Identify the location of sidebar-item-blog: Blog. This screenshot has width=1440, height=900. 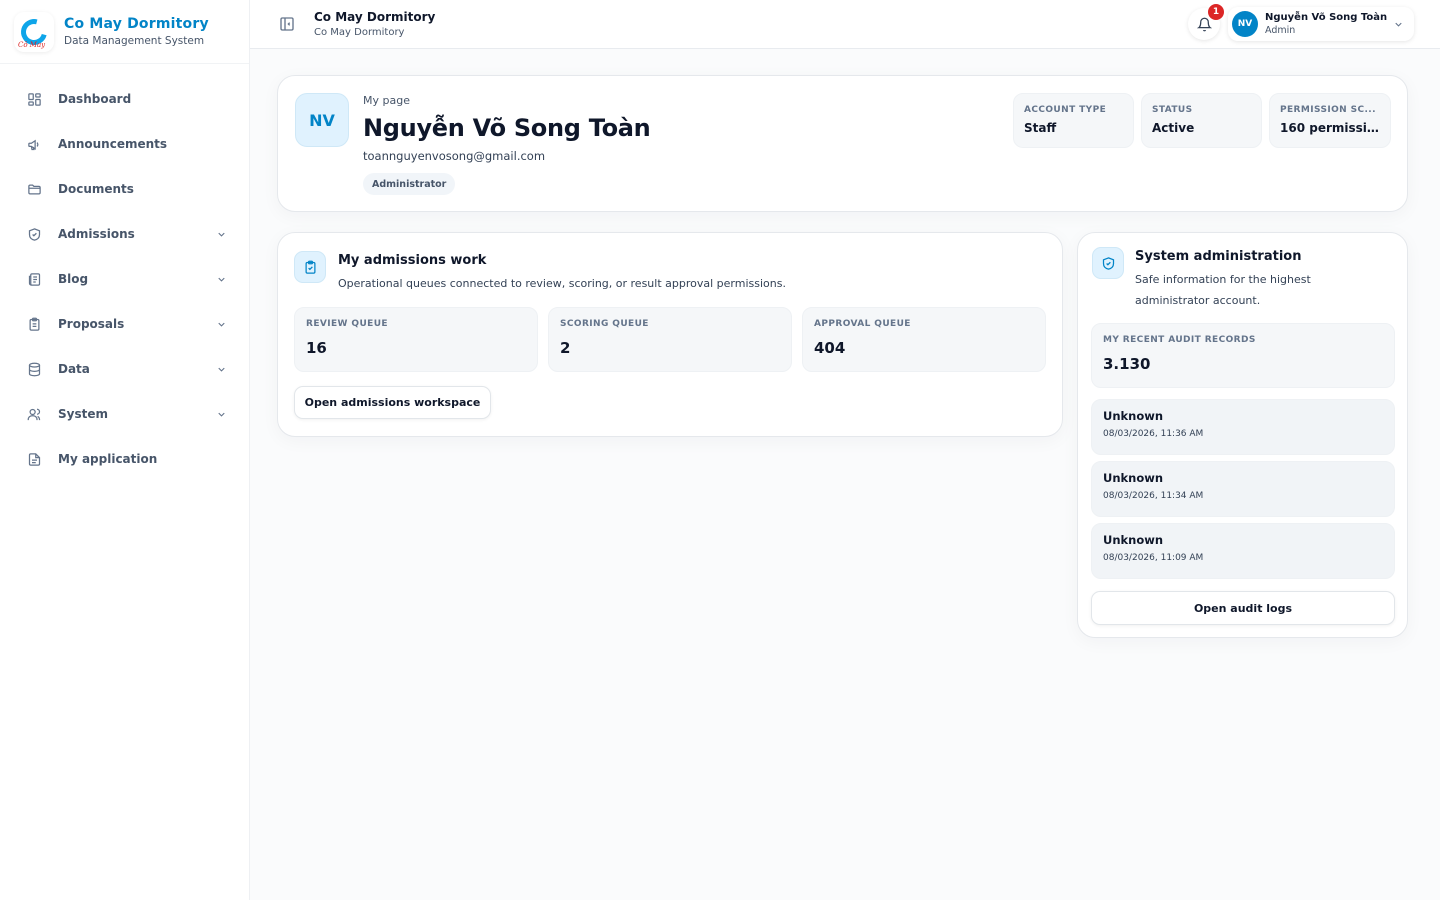
(124, 279).